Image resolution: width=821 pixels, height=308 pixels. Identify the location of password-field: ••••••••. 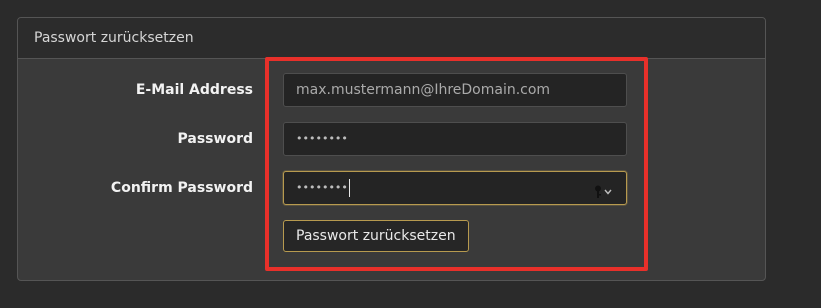
(455, 139).